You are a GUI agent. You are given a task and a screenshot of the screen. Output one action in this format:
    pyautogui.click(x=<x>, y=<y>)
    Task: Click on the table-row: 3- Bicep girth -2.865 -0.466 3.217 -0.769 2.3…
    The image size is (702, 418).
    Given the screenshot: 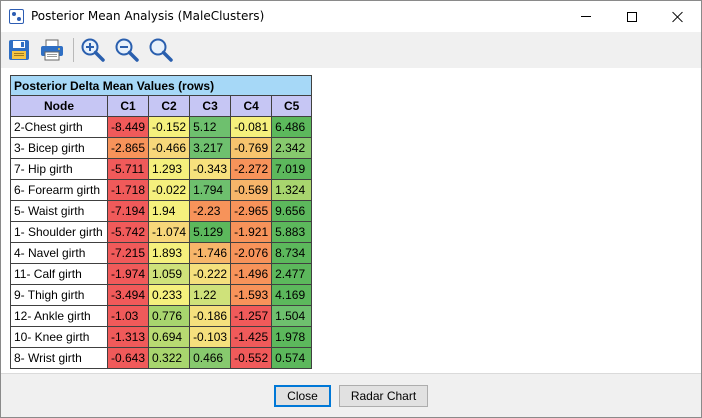 What is the action you would take?
    pyautogui.click(x=161, y=148)
    